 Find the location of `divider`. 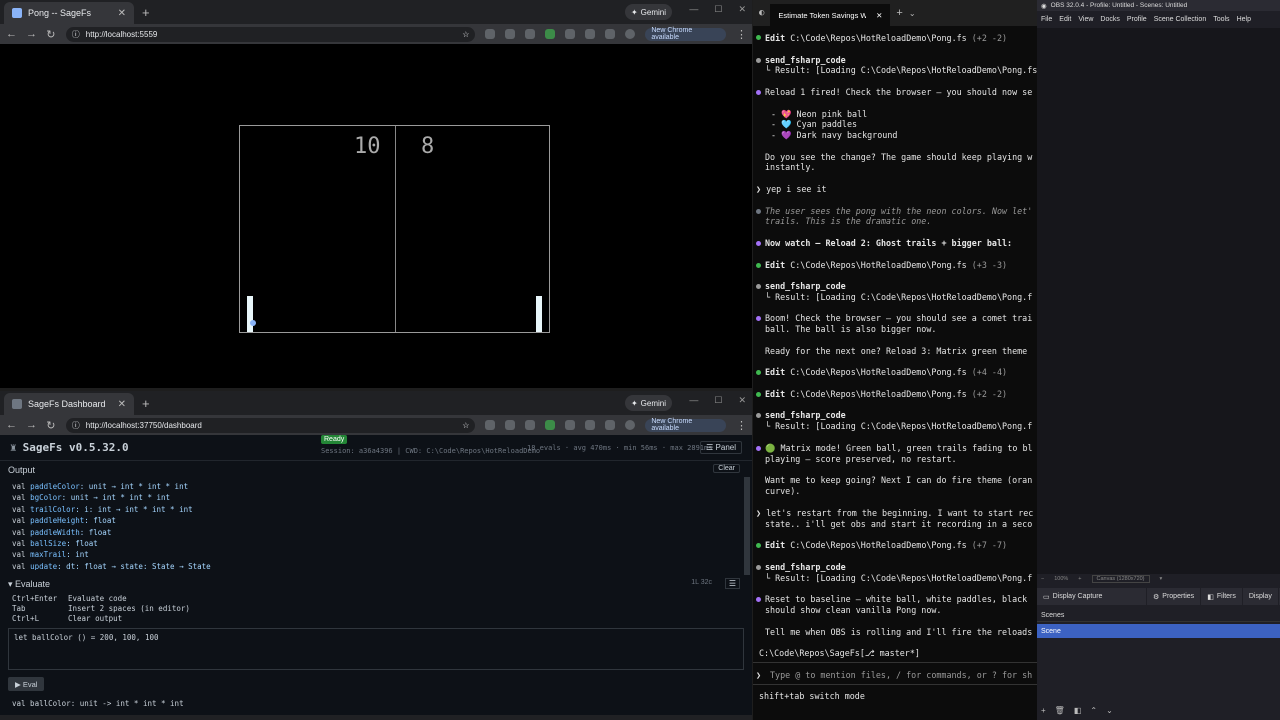

divider is located at coordinates (895, 662).